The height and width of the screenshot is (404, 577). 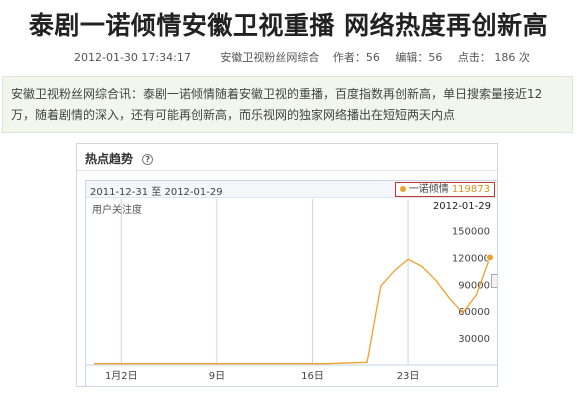 What do you see at coordinates (494, 281) in the screenshot?
I see `chart-scroll-handle` at bounding box center [494, 281].